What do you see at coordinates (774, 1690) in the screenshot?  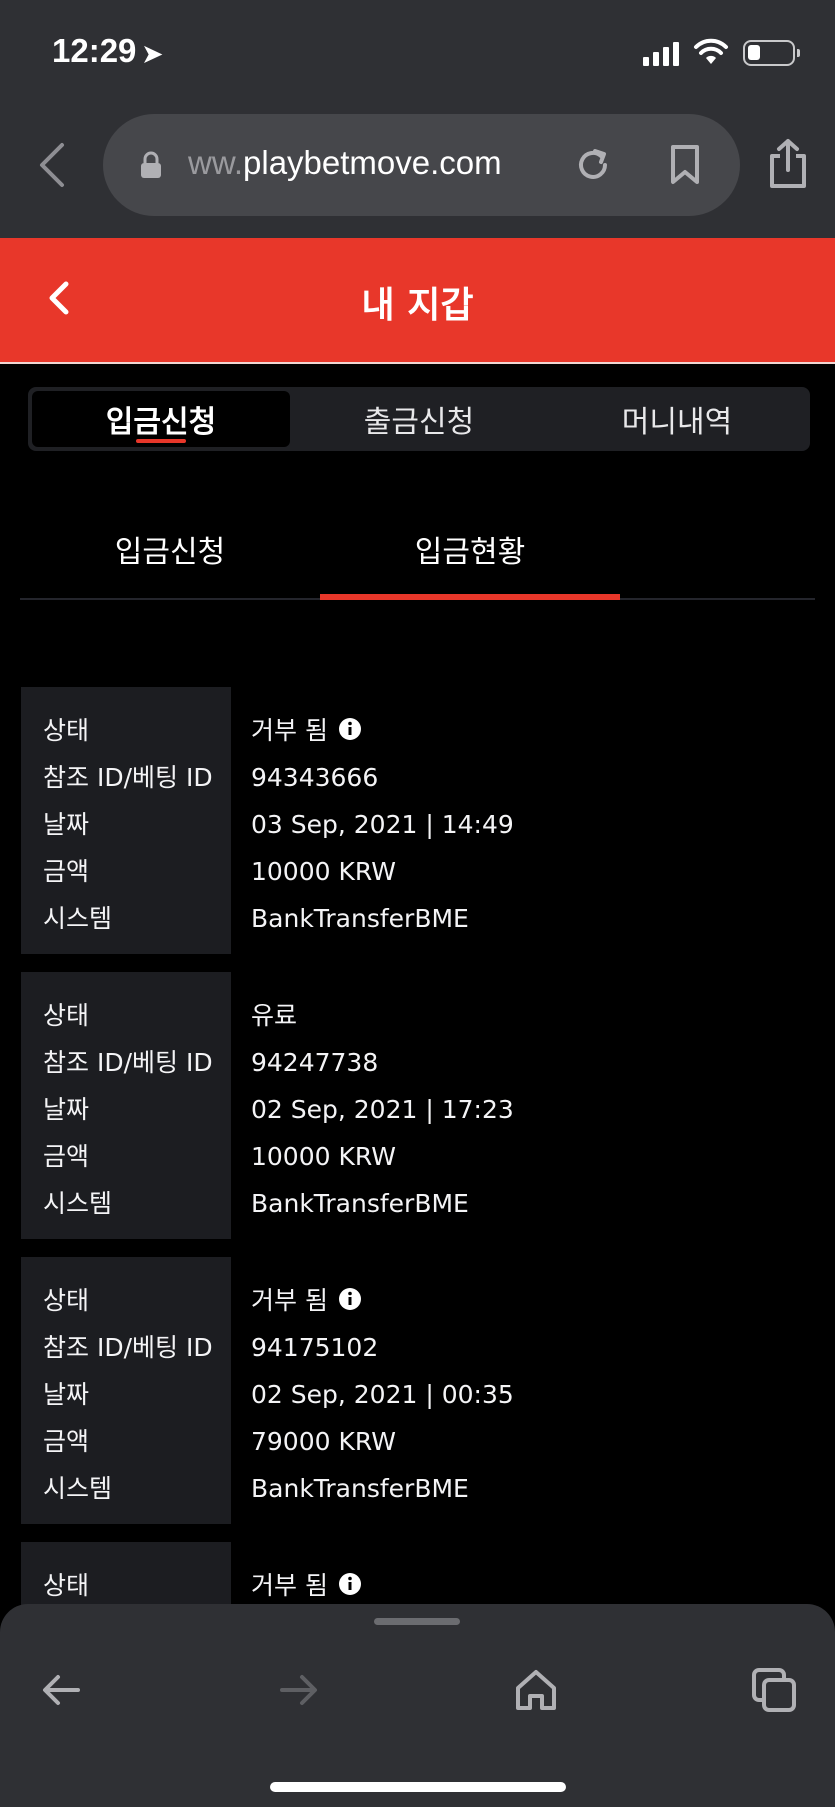 I see `tabs-icon` at bounding box center [774, 1690].